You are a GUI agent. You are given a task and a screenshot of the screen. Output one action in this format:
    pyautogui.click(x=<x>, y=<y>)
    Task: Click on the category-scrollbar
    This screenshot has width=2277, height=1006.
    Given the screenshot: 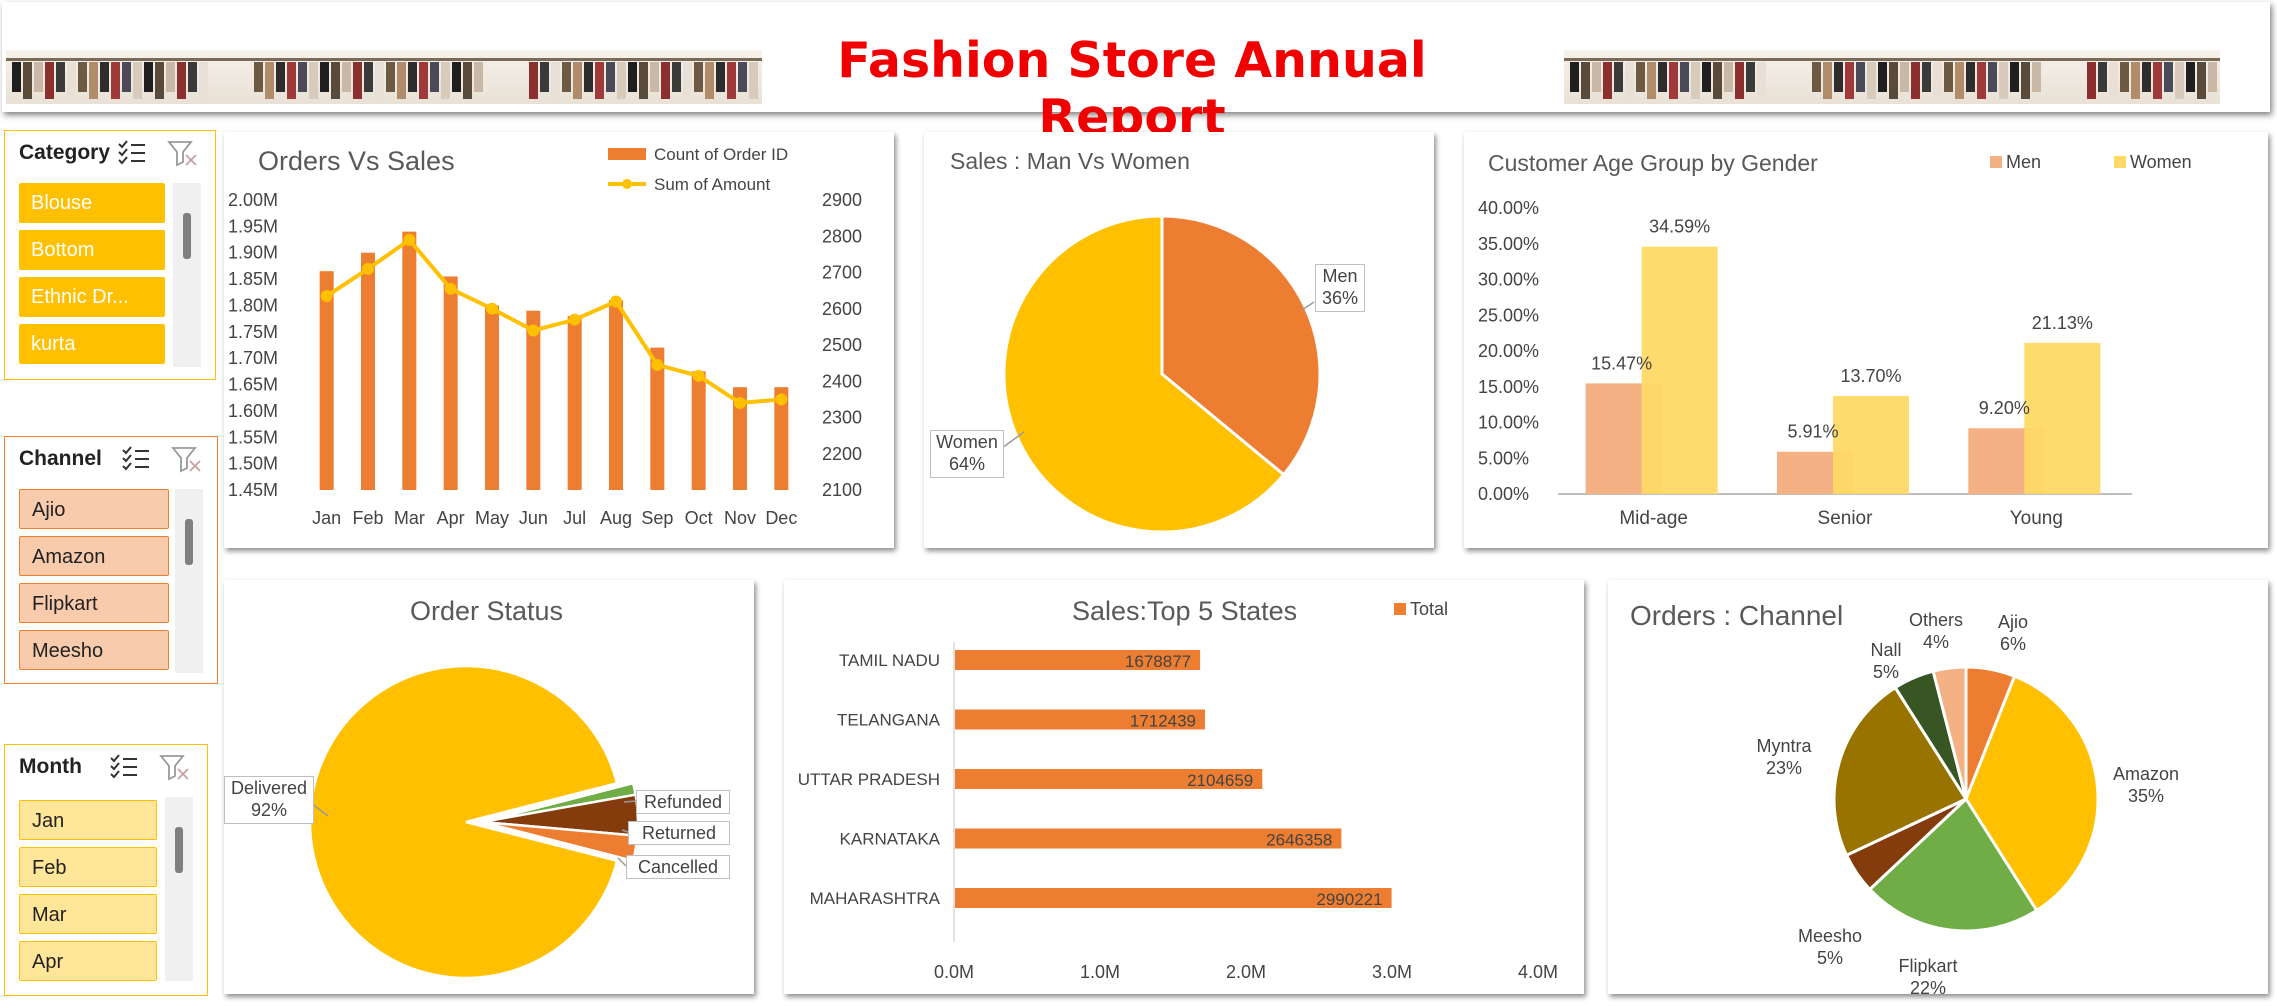 What is the action you would take?
    pyautogui.click(x=187, y=275)
    